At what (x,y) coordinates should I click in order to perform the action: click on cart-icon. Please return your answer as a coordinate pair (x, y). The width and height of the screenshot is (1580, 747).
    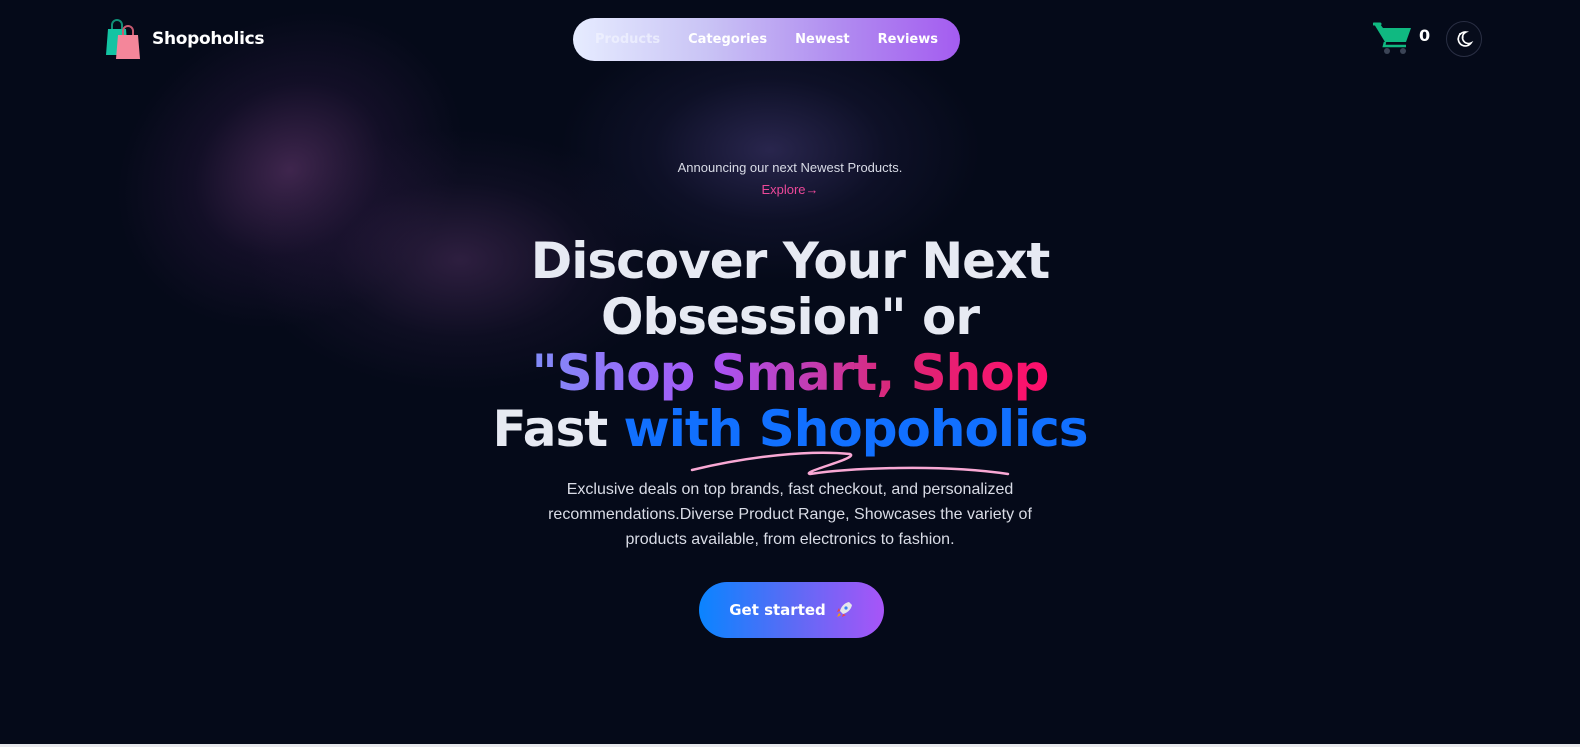
    Looking at the image, I should click on (1393, 38).